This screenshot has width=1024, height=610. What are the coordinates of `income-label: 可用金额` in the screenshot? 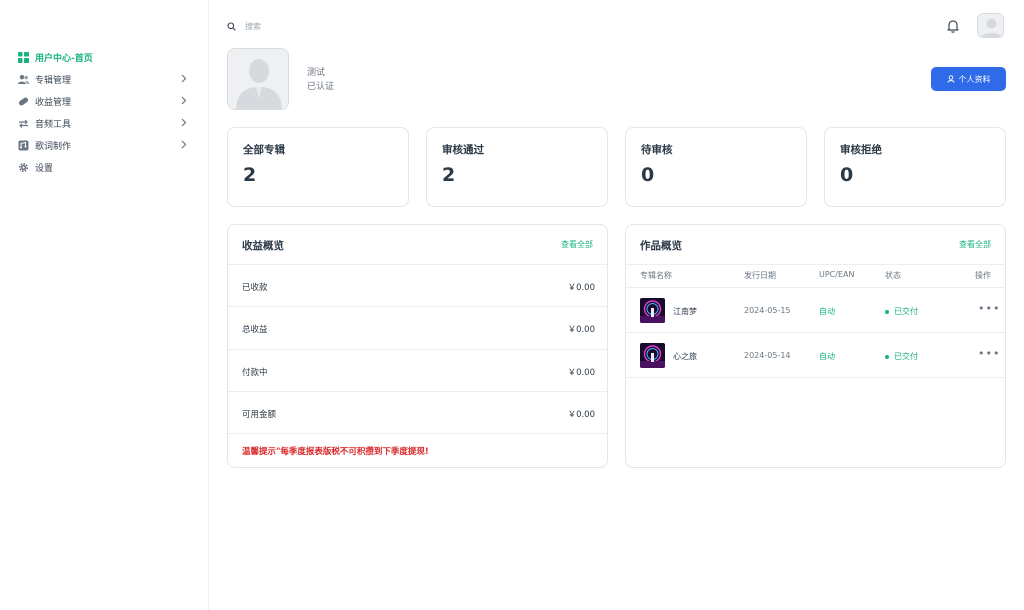 It's located at (259, 415).